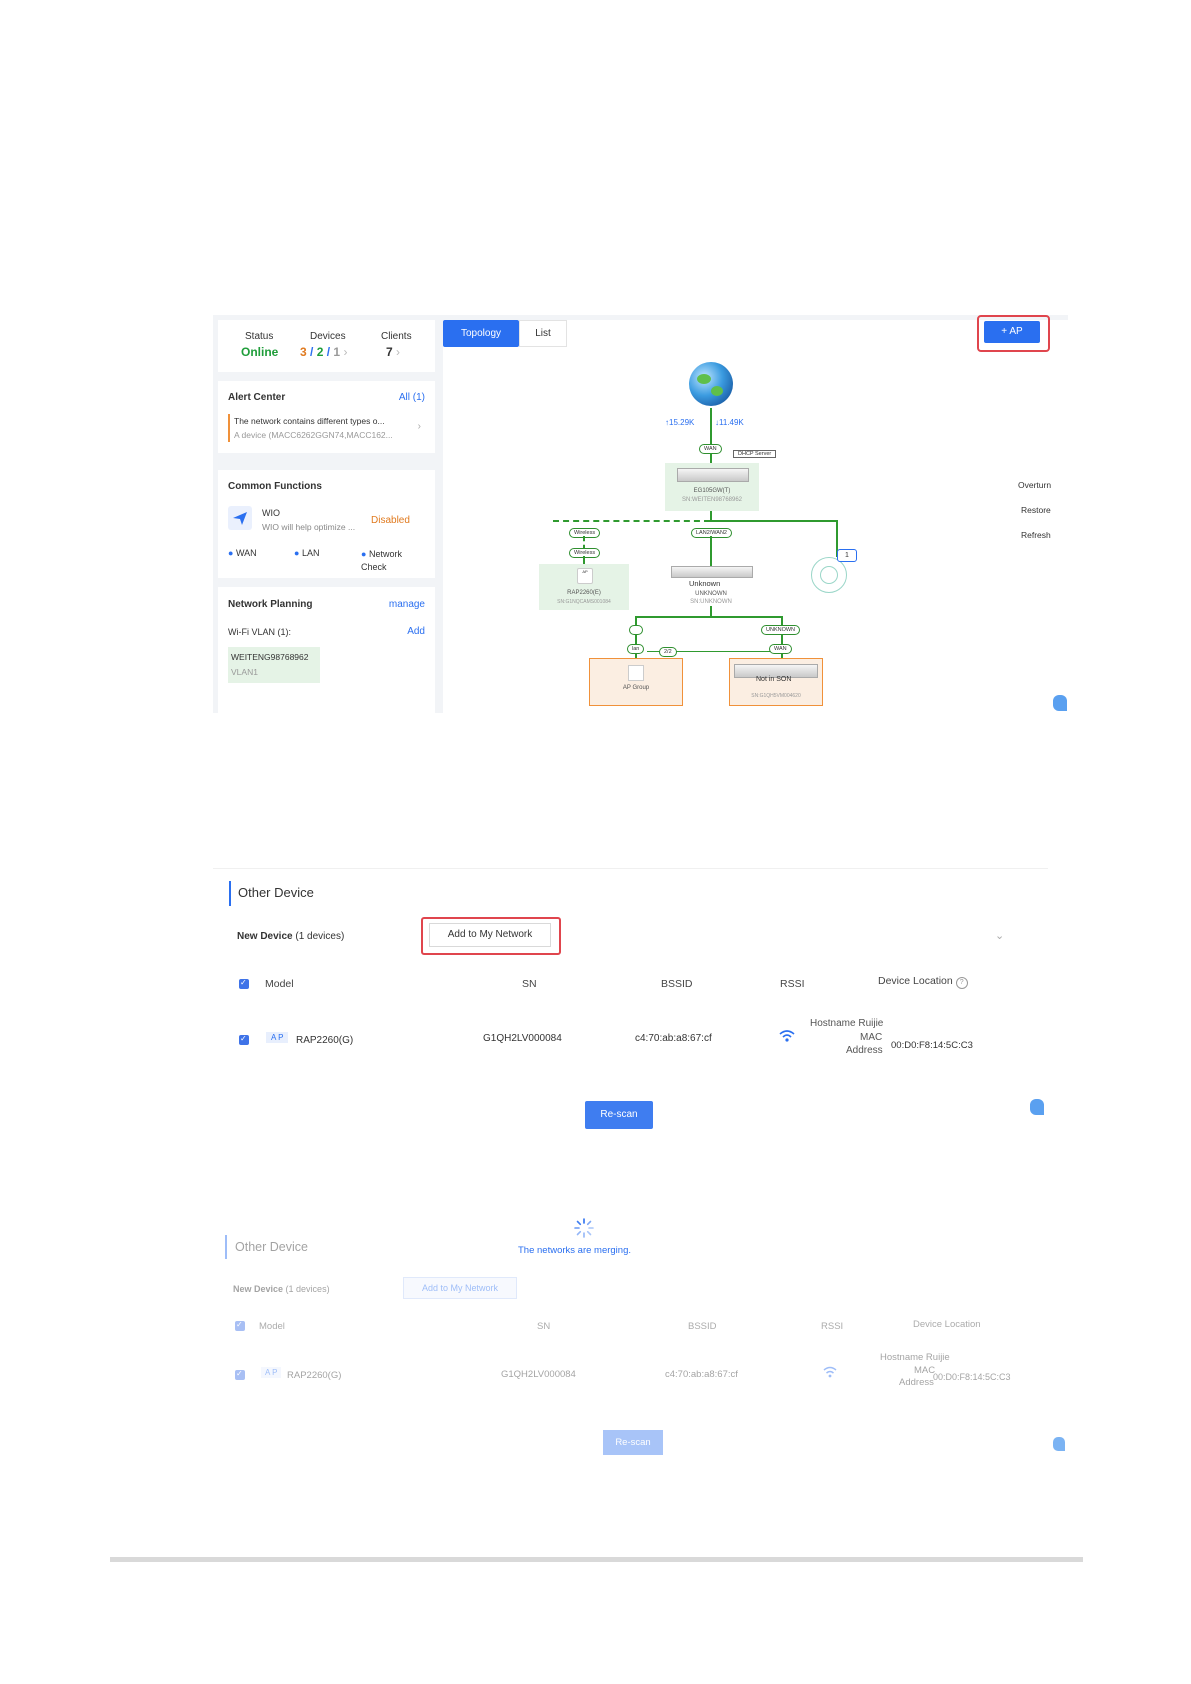 This screenshot has width=1191, height=1684. Describe the element at coordinates (584, 1230) in the screenshot. I see `loading-spinner-icon` at that location.